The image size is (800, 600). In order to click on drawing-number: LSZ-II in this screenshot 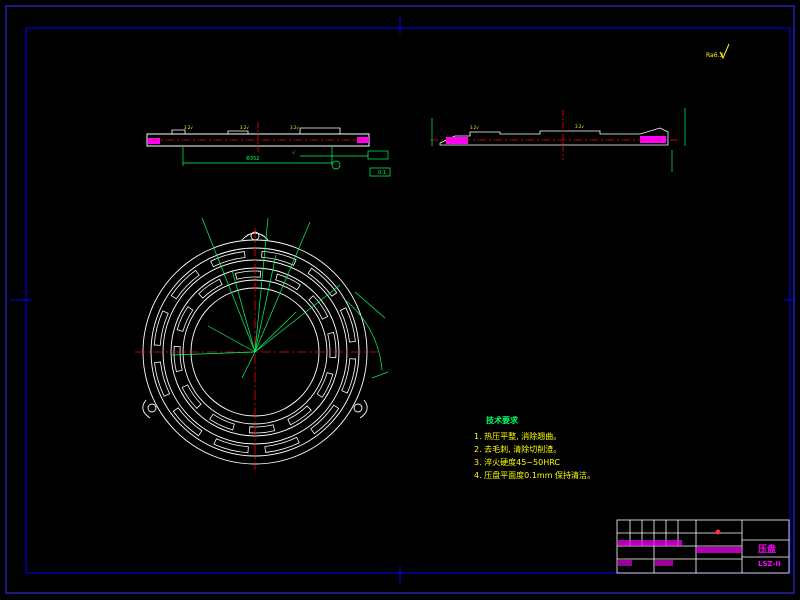, I will do `click(769, 564)`.